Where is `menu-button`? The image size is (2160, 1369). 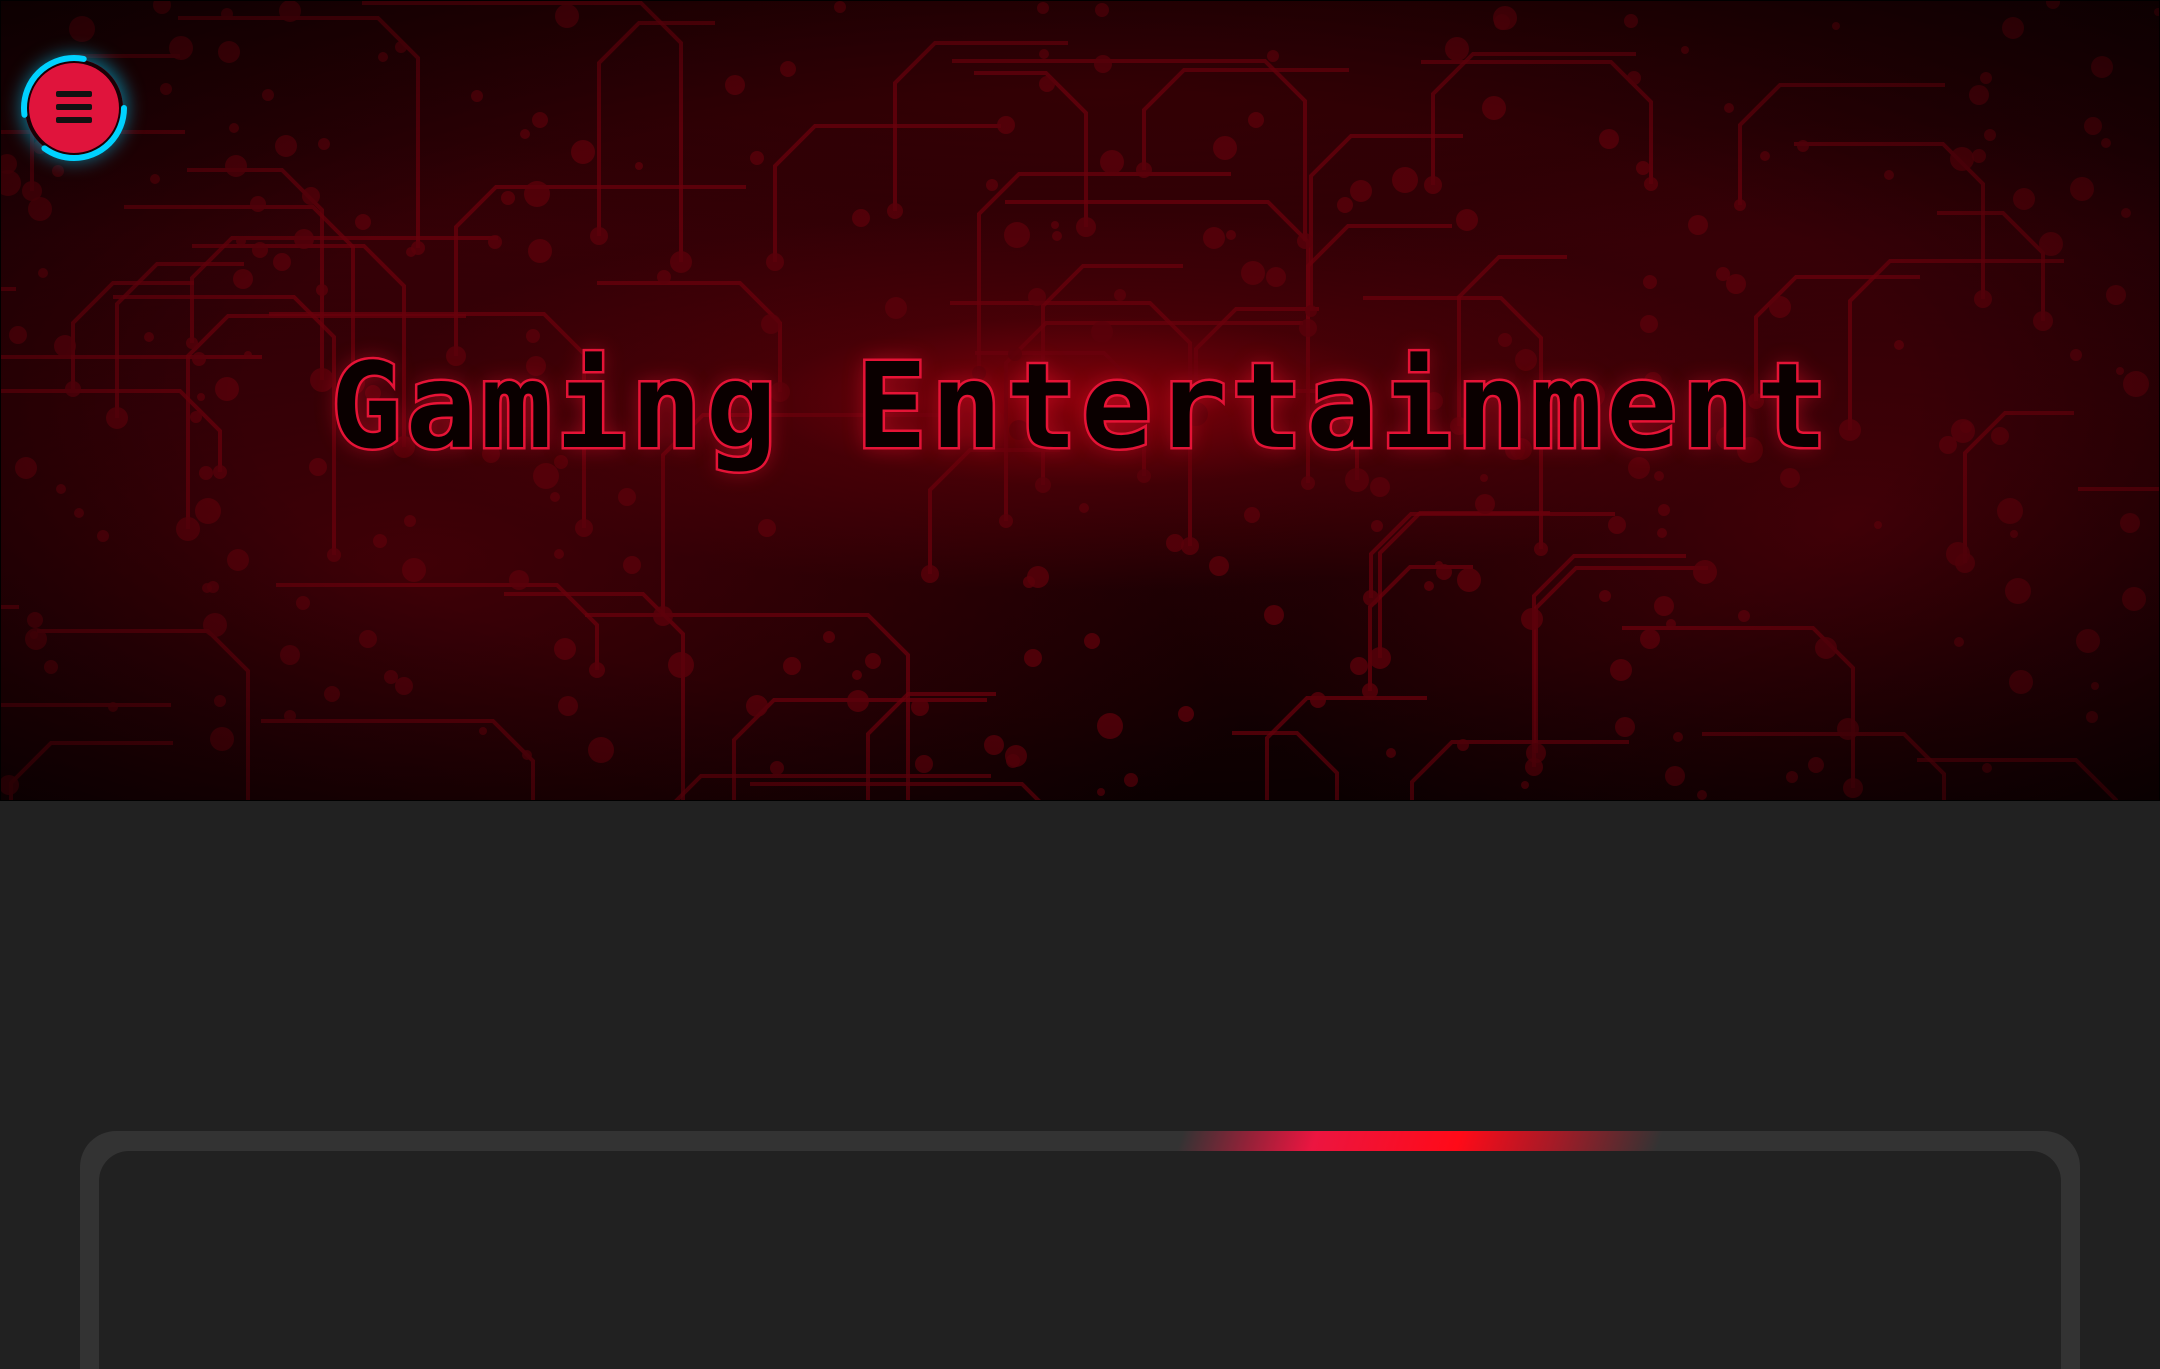
menu-button is located at coordinates (74, 108).